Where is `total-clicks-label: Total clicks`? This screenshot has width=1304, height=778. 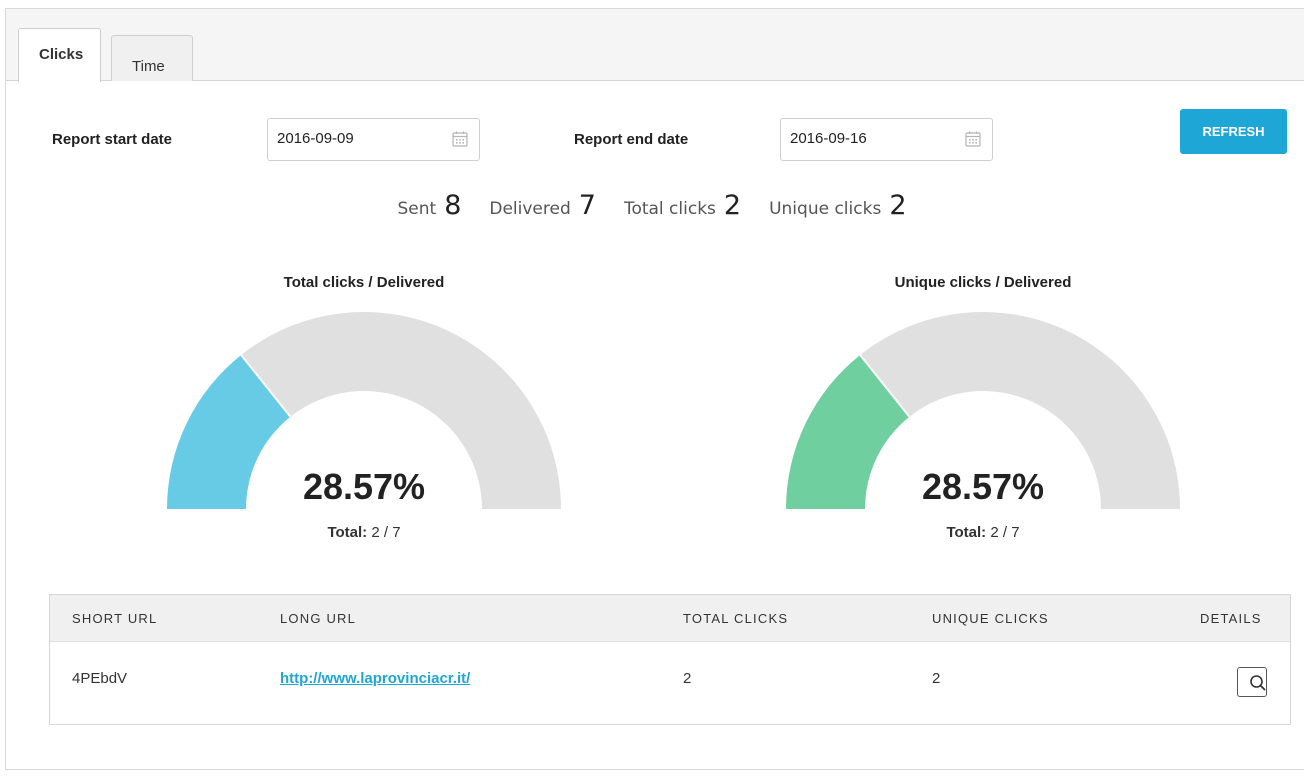
total-clicks-label: Total clicks is located at coordinates (669, 209).